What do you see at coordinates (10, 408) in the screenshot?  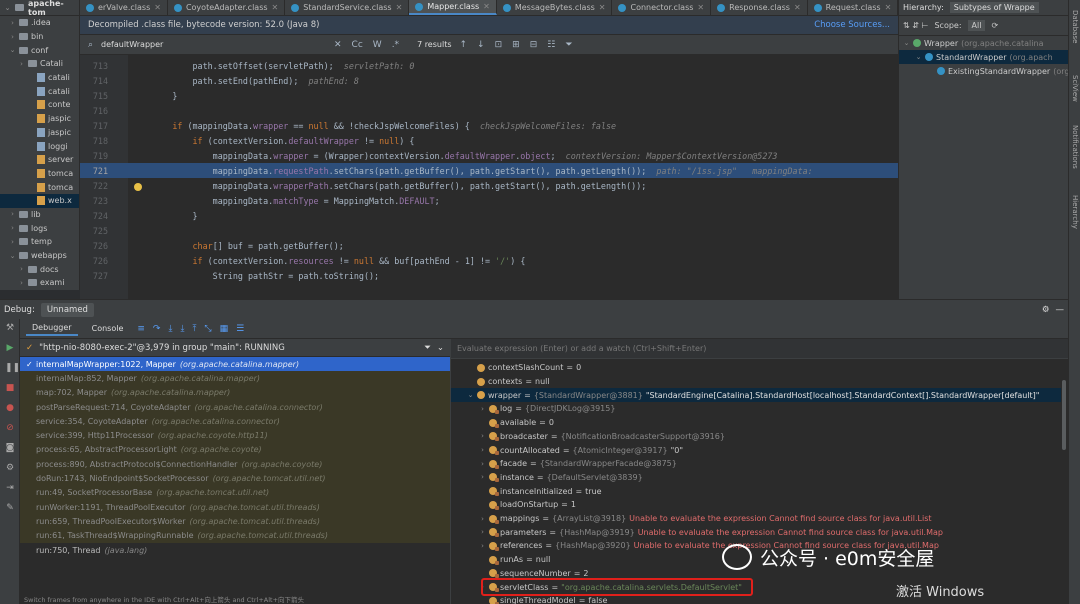 I see `breakpoints-icon: ●` at bounding box center [10, 408].